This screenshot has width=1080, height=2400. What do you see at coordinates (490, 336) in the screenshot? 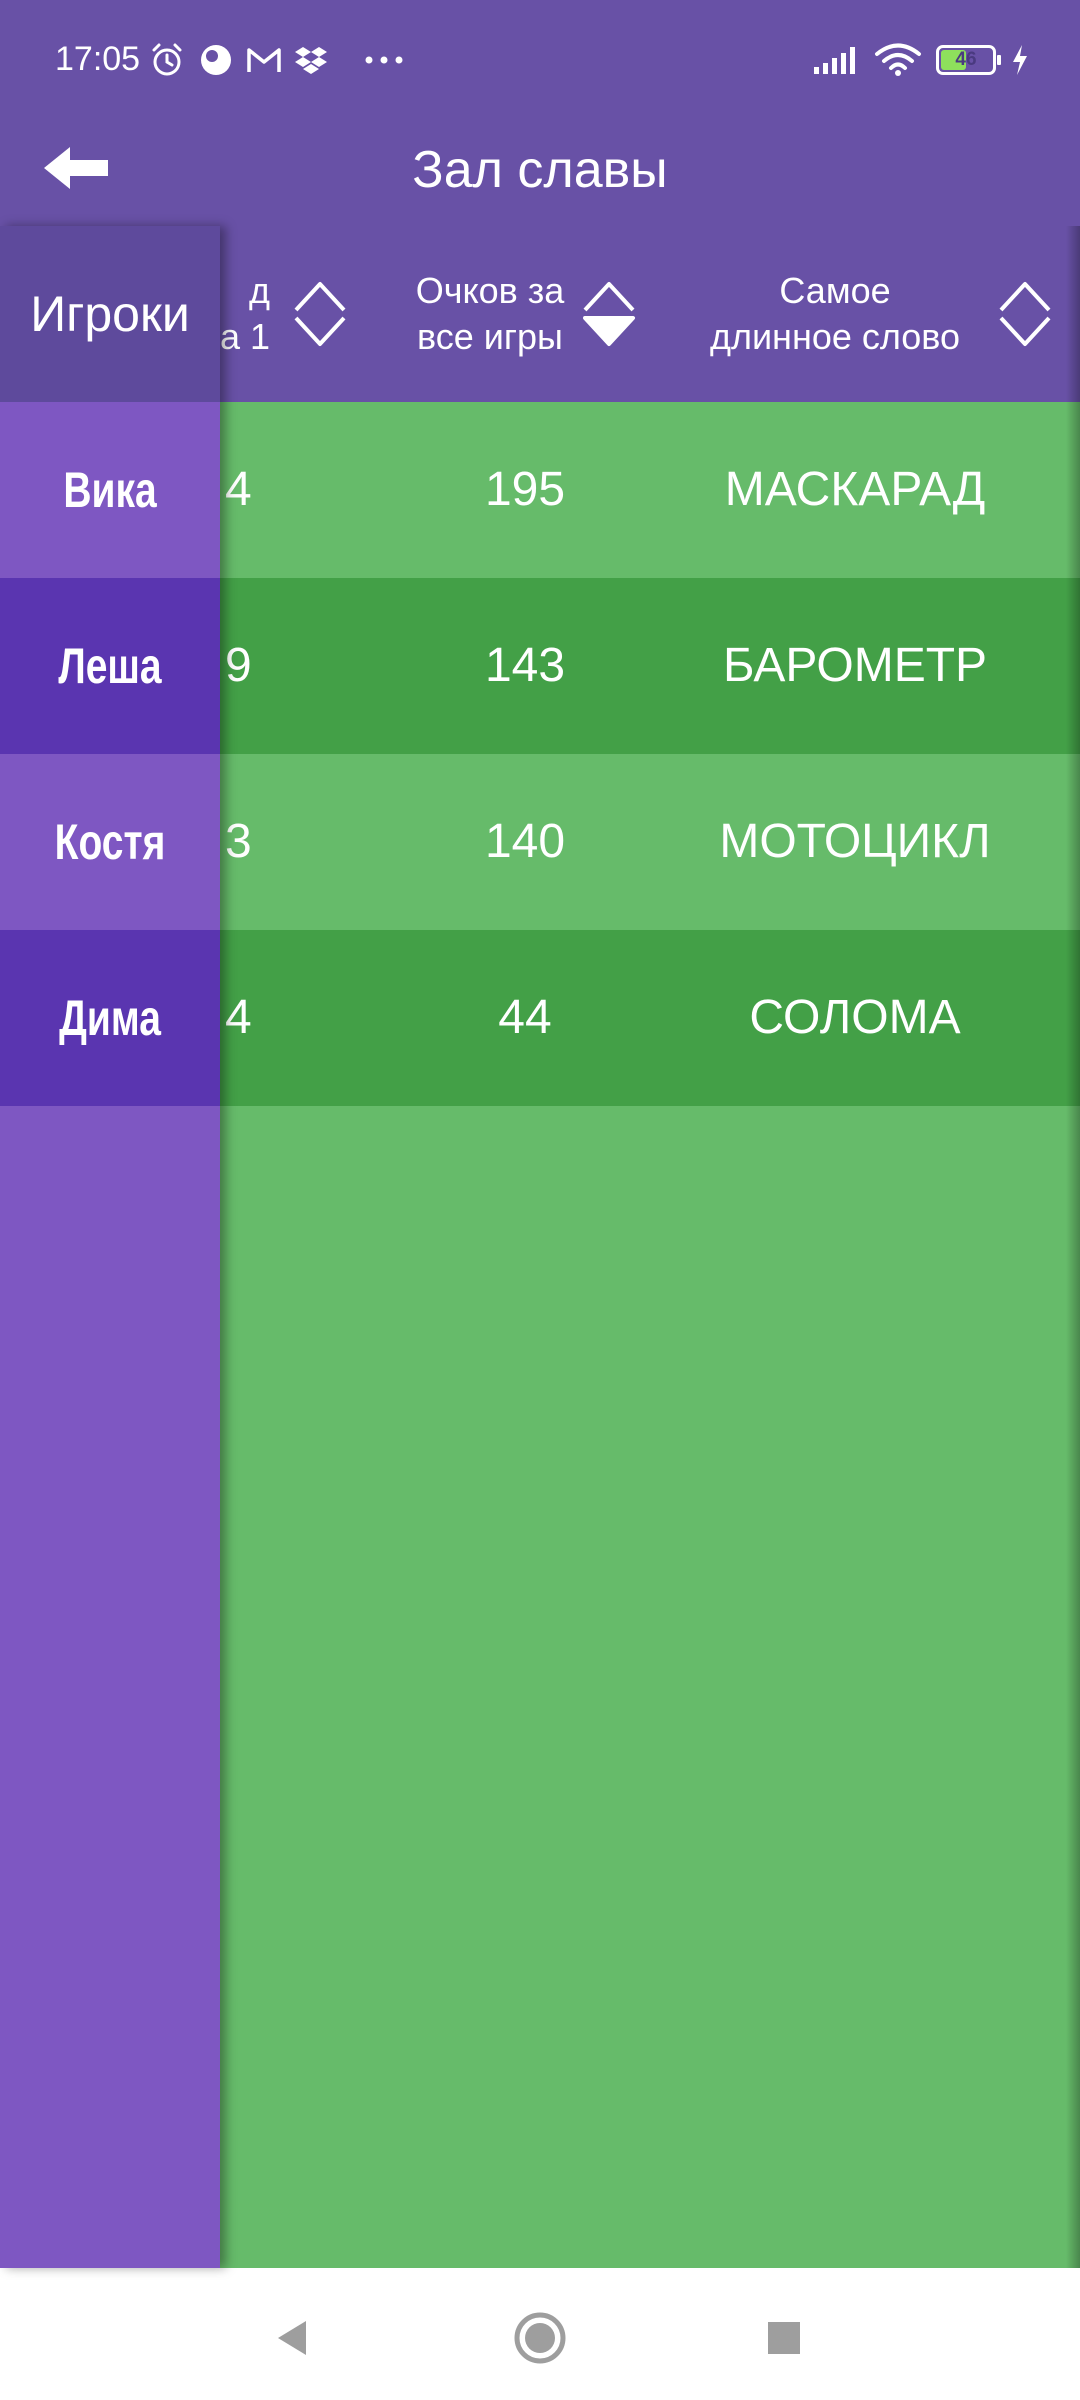
I see `column-header-line: все игры` at bounding box center [490, 336].